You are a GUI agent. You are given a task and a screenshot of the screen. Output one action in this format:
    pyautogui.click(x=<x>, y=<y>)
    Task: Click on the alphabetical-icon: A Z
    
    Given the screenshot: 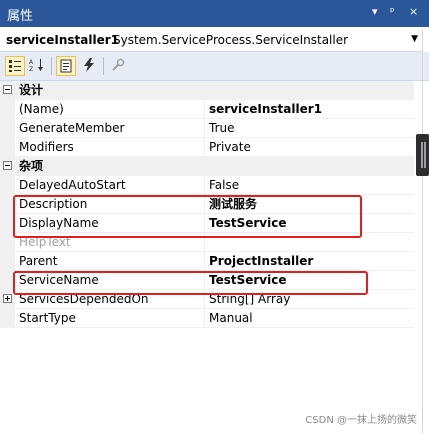 What is the action you would take?
    pyautogui.click(x=36, y=66)
    